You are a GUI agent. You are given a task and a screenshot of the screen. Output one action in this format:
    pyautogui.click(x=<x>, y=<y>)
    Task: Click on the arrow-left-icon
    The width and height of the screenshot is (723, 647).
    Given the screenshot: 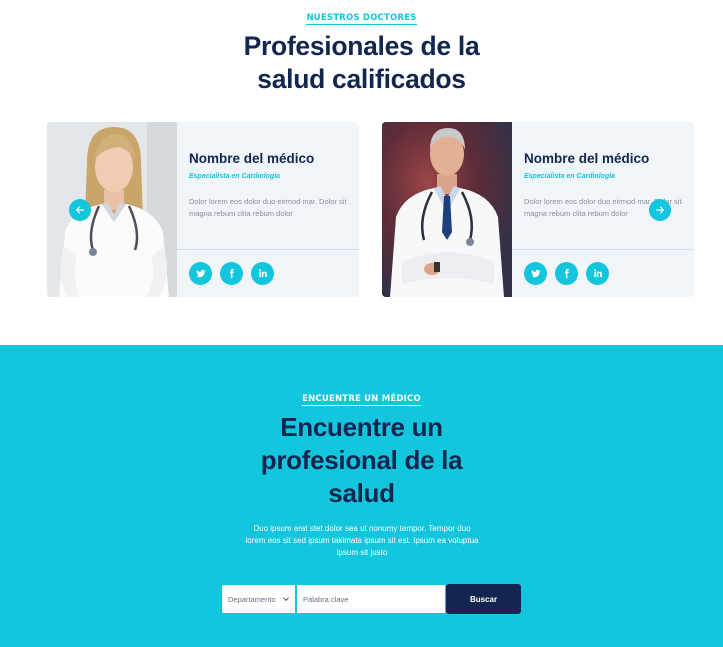 What is the action you would take?
    pyautogui.click(x=80, y=210)
    